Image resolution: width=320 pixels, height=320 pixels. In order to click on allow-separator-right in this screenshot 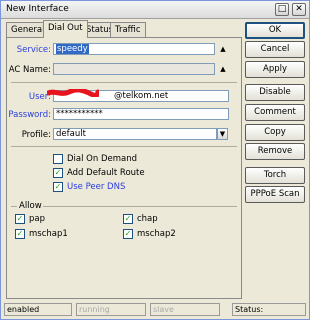, I will do `click(140, 206)`.